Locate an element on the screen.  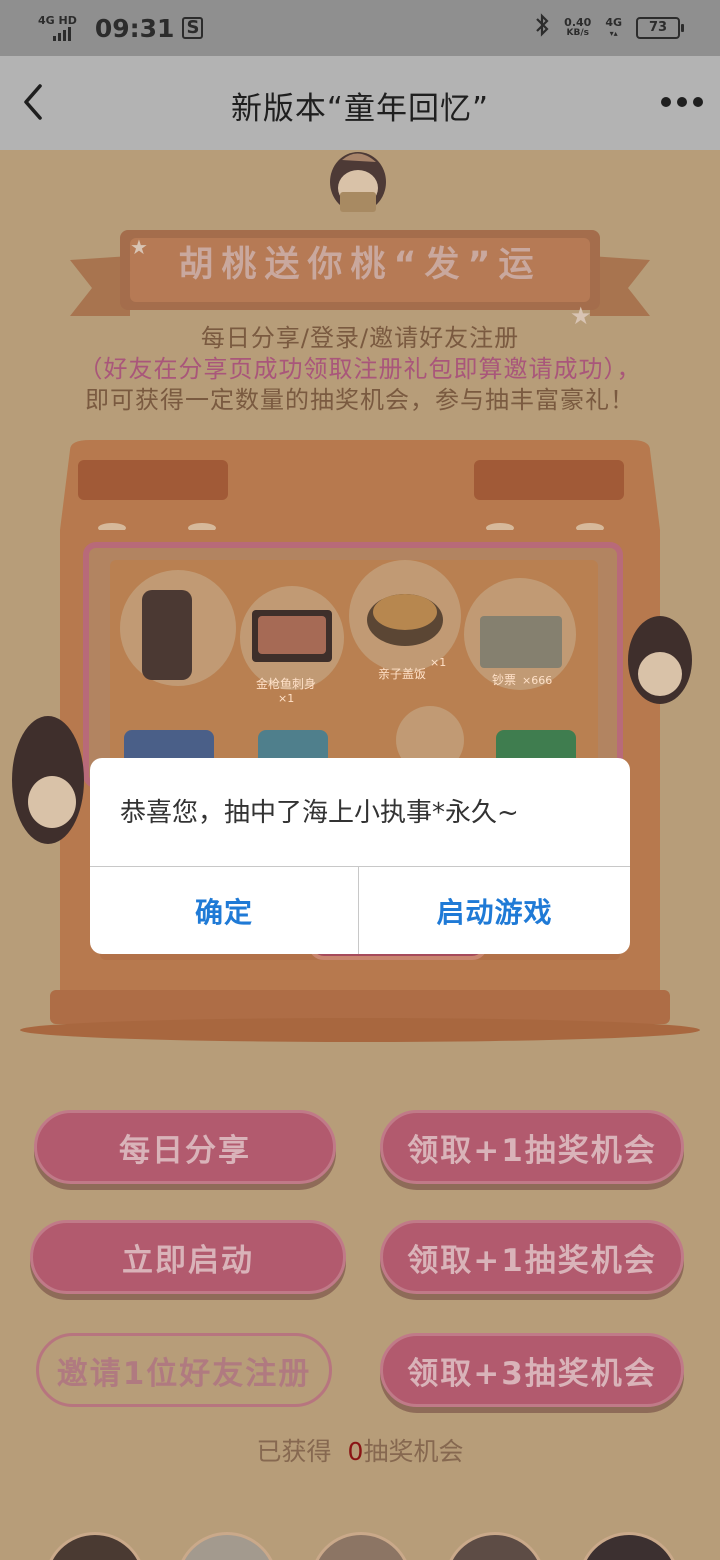
notification-icon: S is located at coordinates (193, 28).